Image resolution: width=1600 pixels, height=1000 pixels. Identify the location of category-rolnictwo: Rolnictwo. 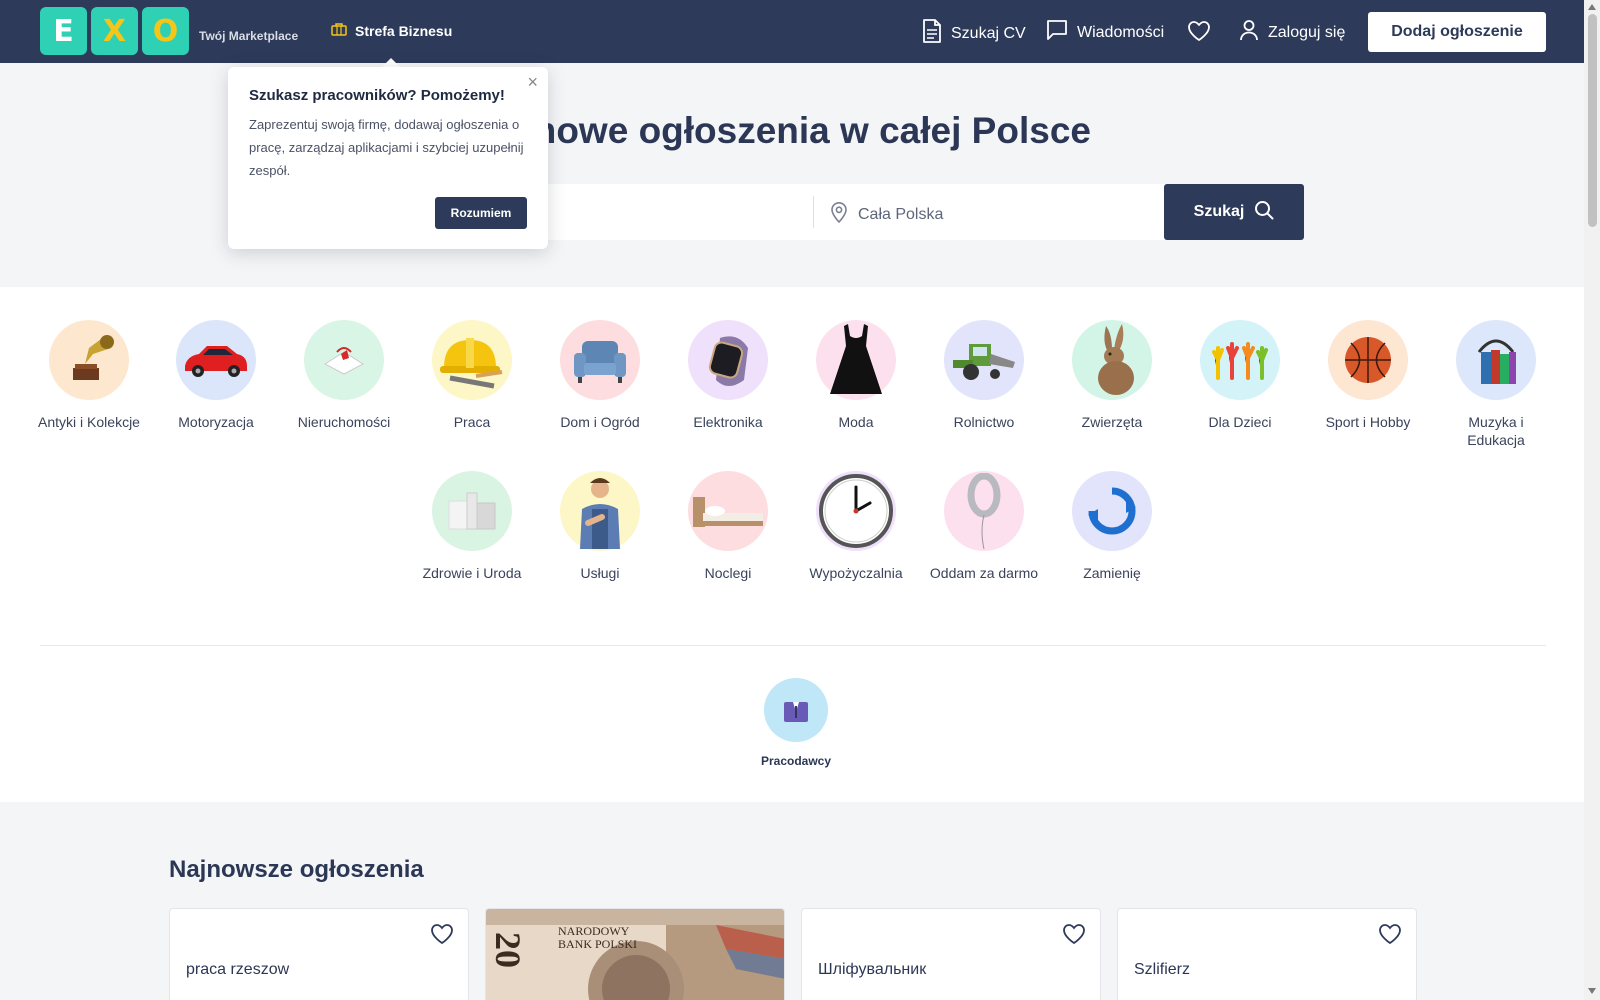
(984, 375).